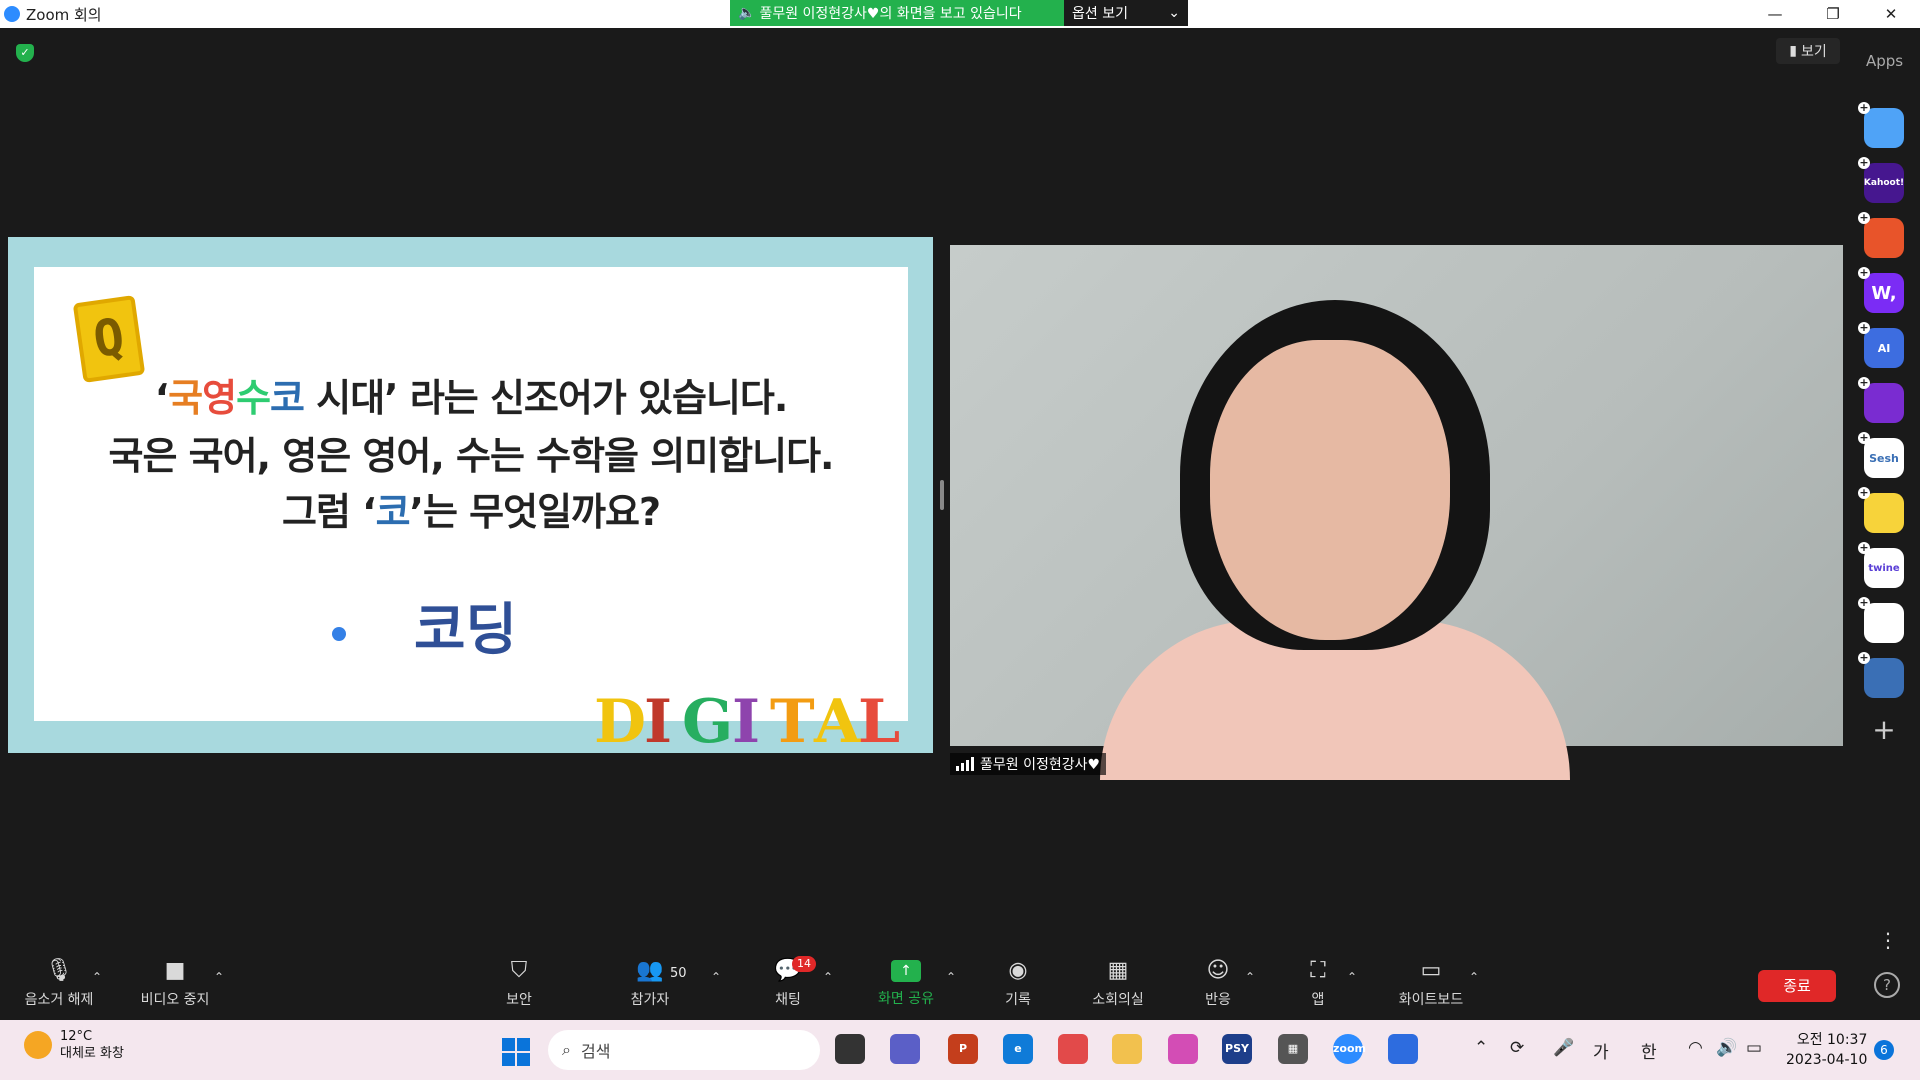 The height and width of the screenshot is (1080, 1920). What do you see at coordinates (393, 512) in the screenshot?
I see `line3-part-b: 코` at bounding box center [393, 512].